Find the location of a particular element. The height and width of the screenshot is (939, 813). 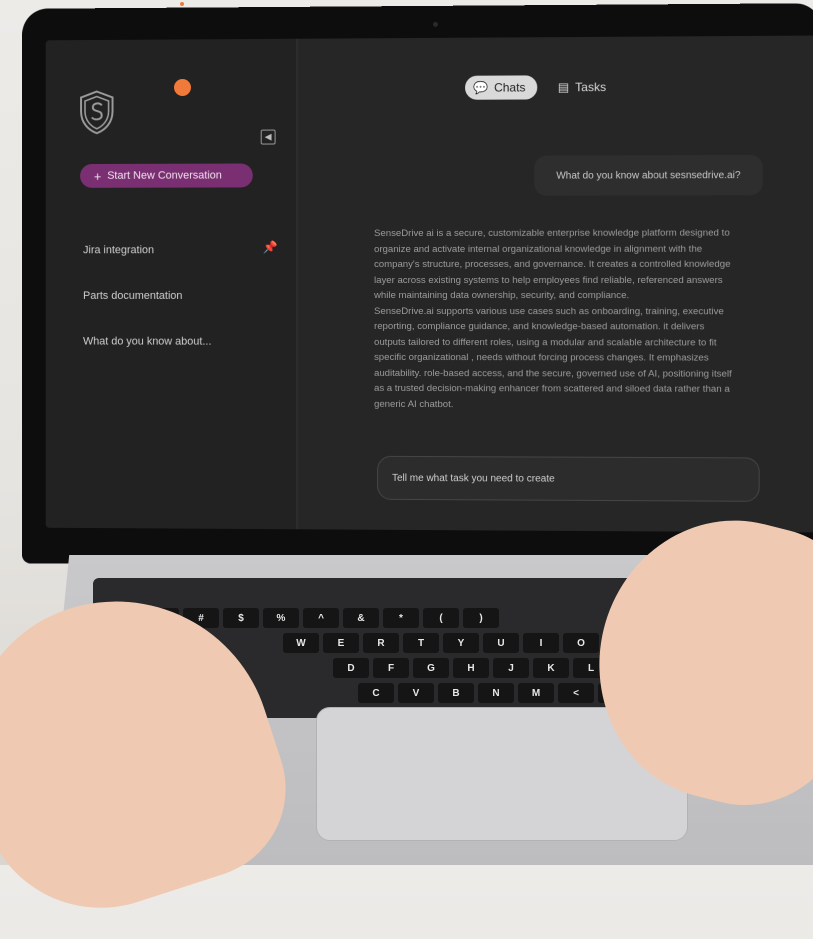

tab-tasks: ▤ Tasks is located at coordinates (582, 87).